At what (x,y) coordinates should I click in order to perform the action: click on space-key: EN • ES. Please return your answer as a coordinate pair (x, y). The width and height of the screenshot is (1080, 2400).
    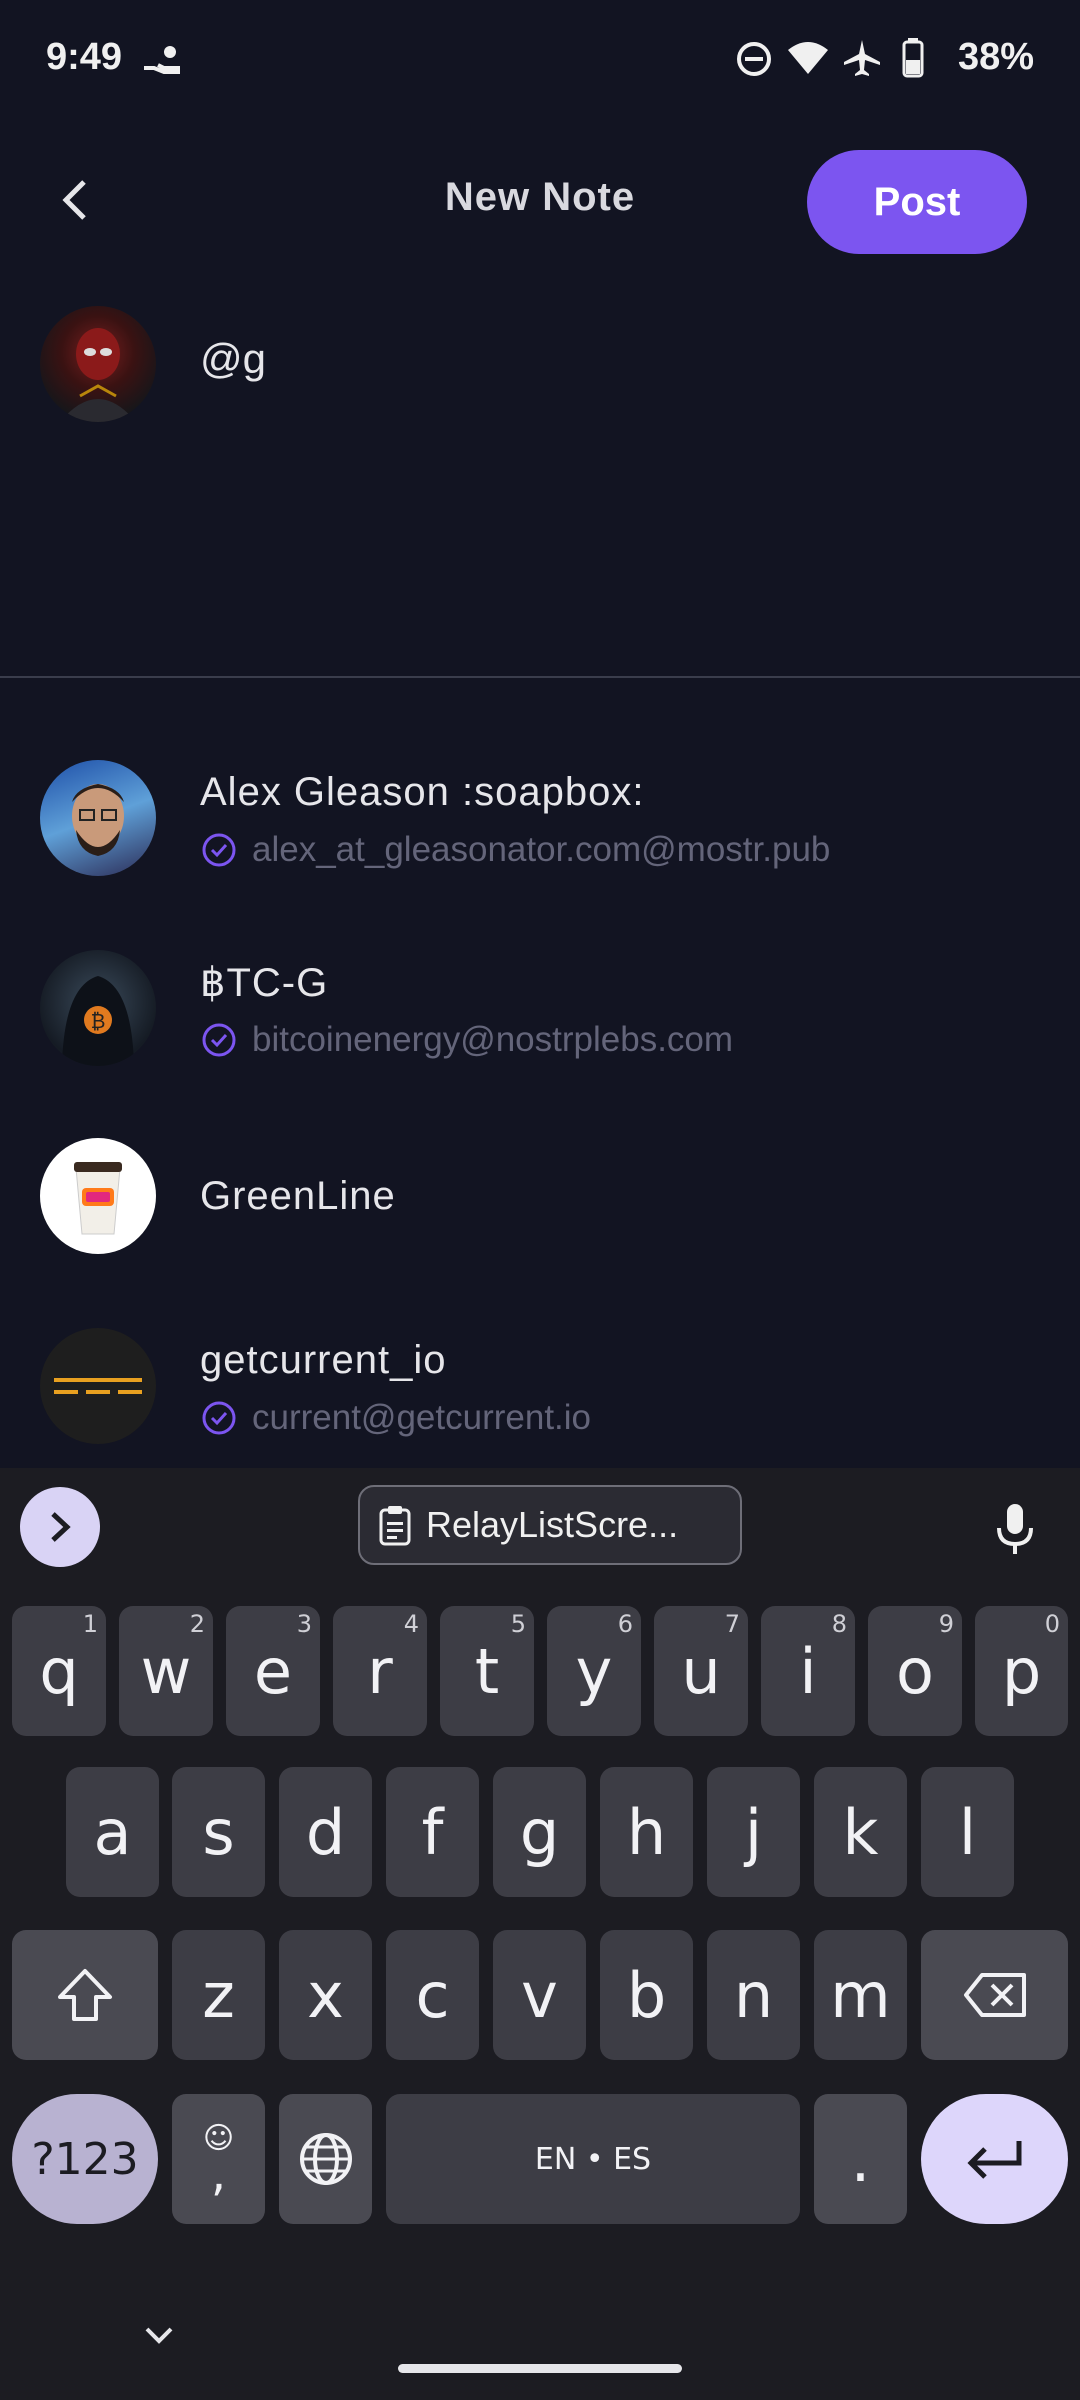
    Looking at the image, I should click on (593, 2159).